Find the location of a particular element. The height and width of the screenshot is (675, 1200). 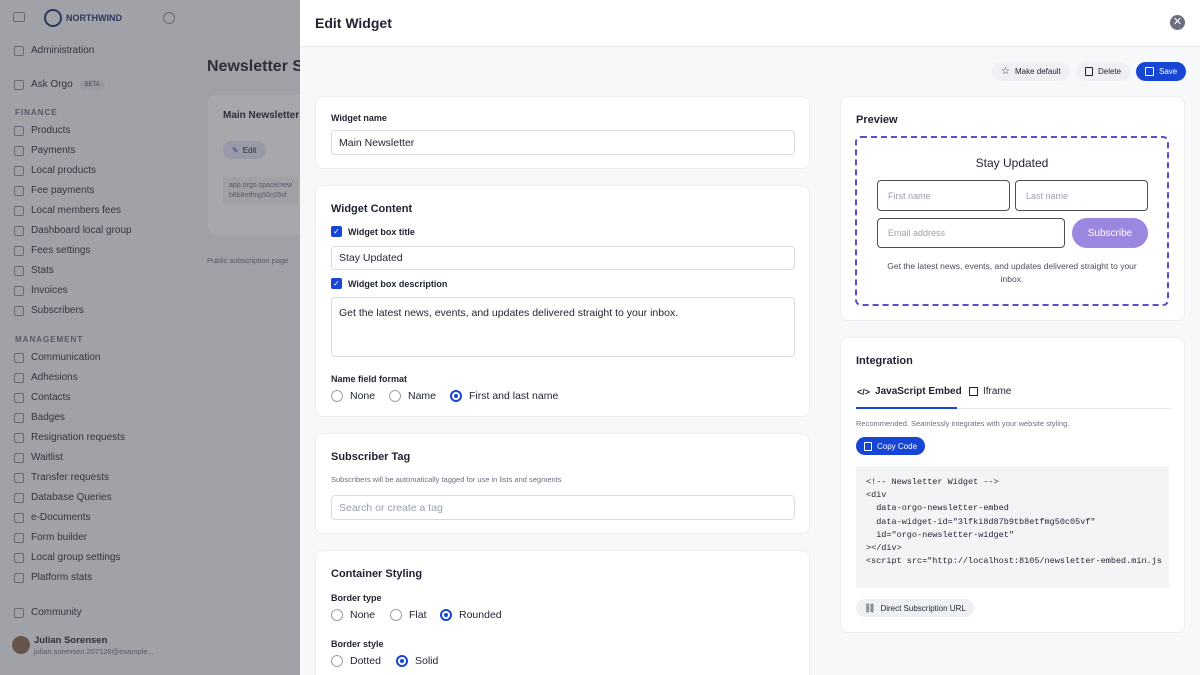

radio-style-dotted: Dotted is located at coordinates (356, 661).